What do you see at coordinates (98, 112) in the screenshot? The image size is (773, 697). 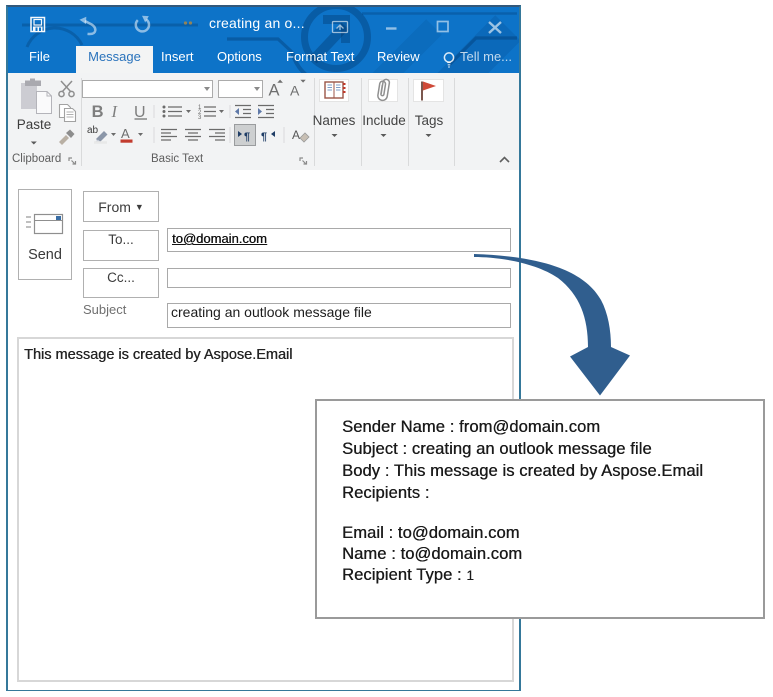 I see `svg-text: B` at bounding box center [98, 112].